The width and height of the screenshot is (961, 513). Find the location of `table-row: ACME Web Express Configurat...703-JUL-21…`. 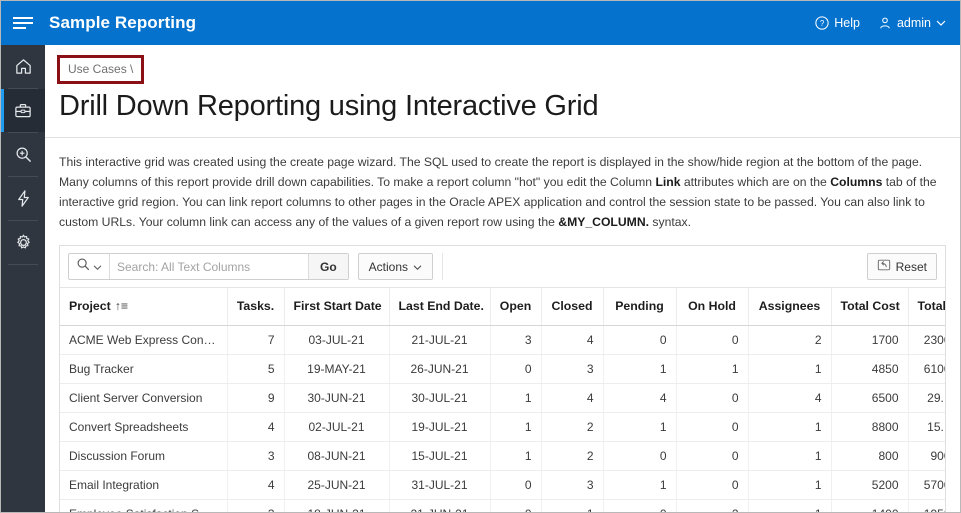

table-row: ACME Web Express Configurat...703-JUL-21… is located at coordinates (502, 340).